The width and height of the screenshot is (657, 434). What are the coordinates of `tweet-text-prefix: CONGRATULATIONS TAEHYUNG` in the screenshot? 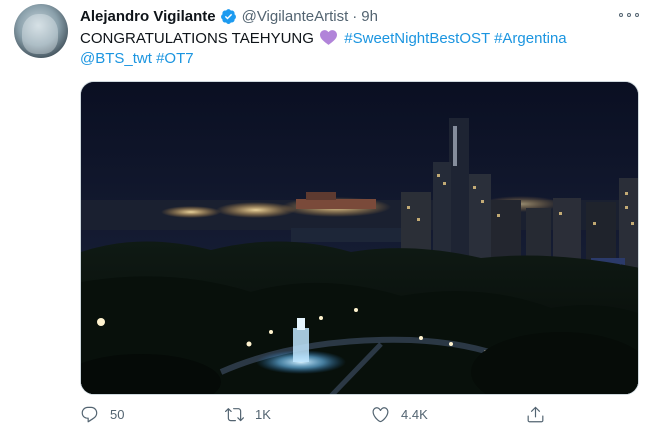 It's located at (197, 38).